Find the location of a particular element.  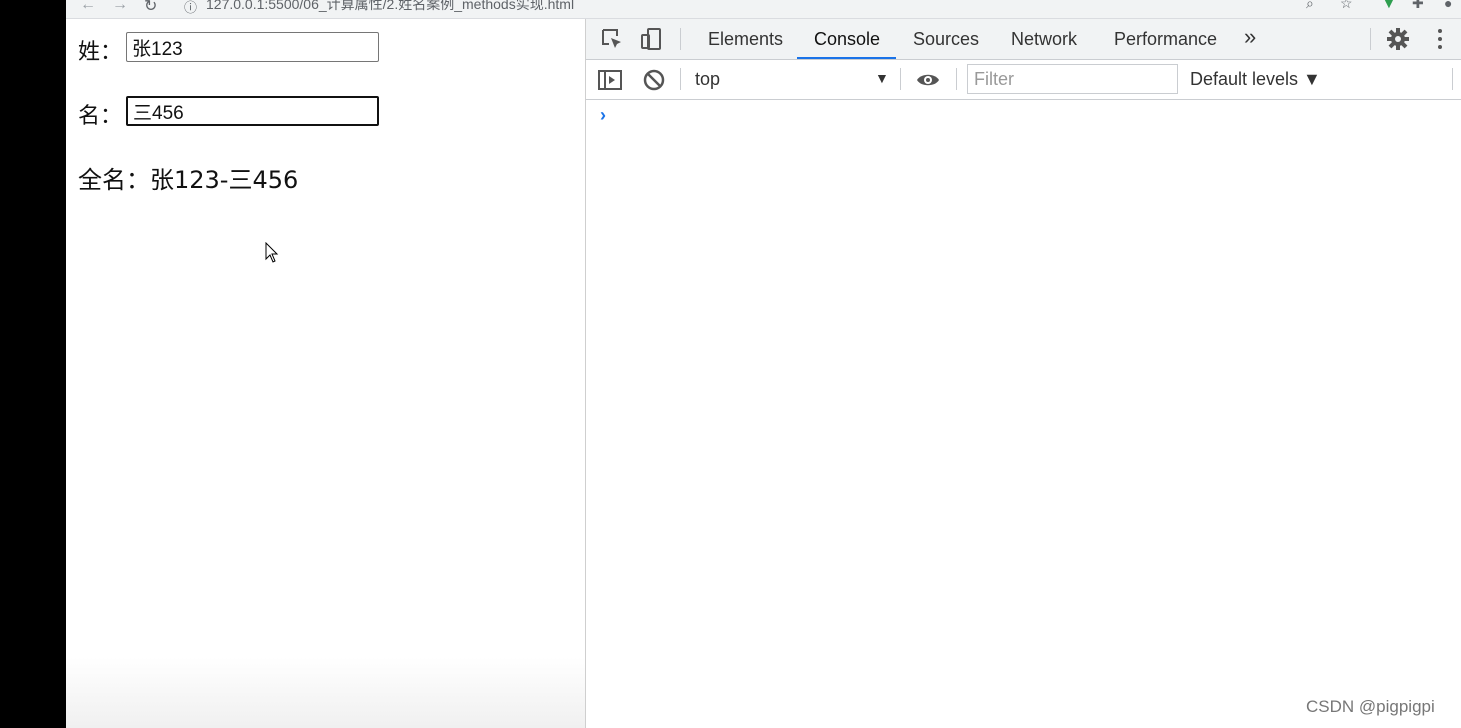

console-filter-input is located at coordinates (1072, 79).